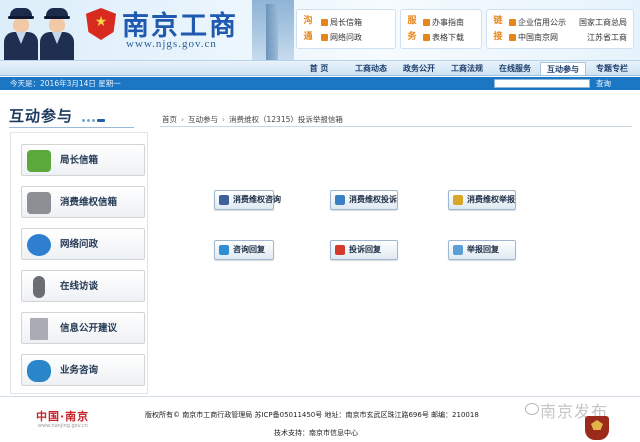 The width and height of the screenshot is (640, 442). What do you see at coordinates (94, 119) in the screenshot?
I see `title-decoration` at bounding box center [94, 119].